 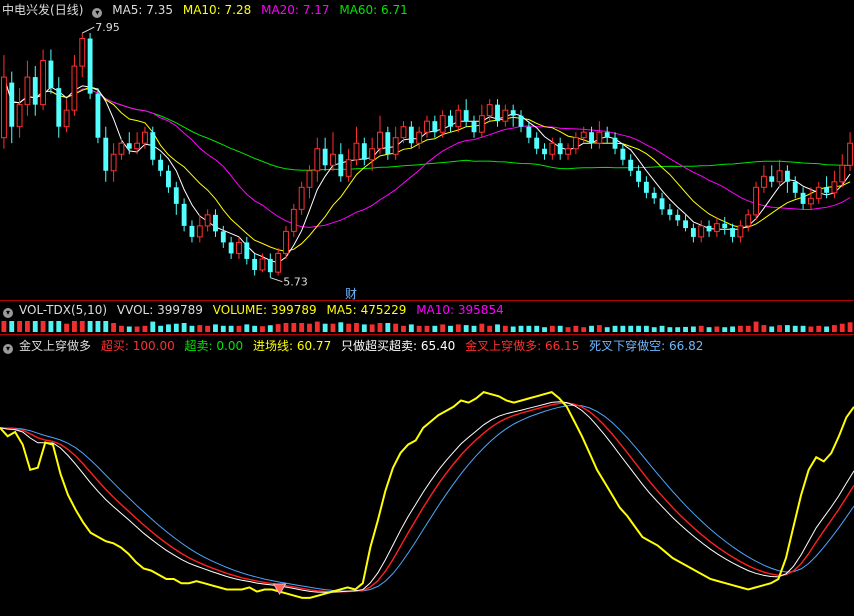 I want to click on vvol-legend: VVOL: 399789, so click(x=159, y=310).